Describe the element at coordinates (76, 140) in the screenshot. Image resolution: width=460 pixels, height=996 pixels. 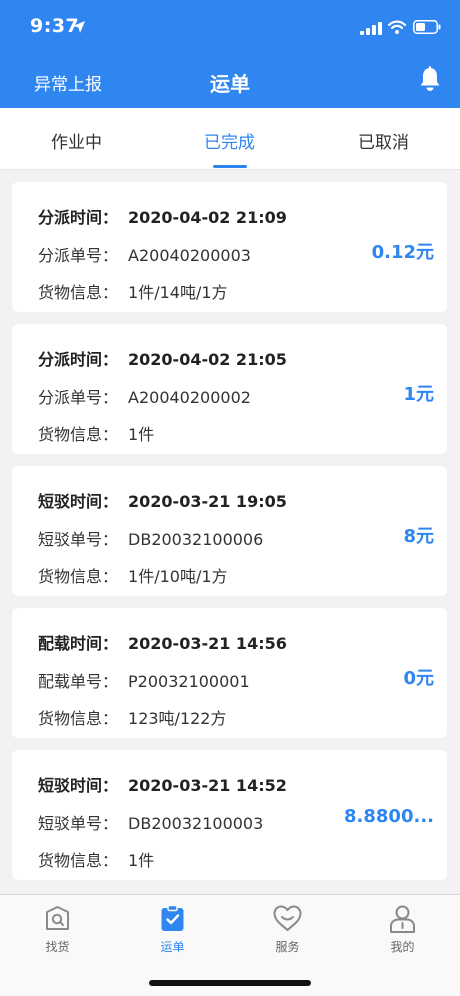
I see `tab-in-progress: 作业中` at that location.